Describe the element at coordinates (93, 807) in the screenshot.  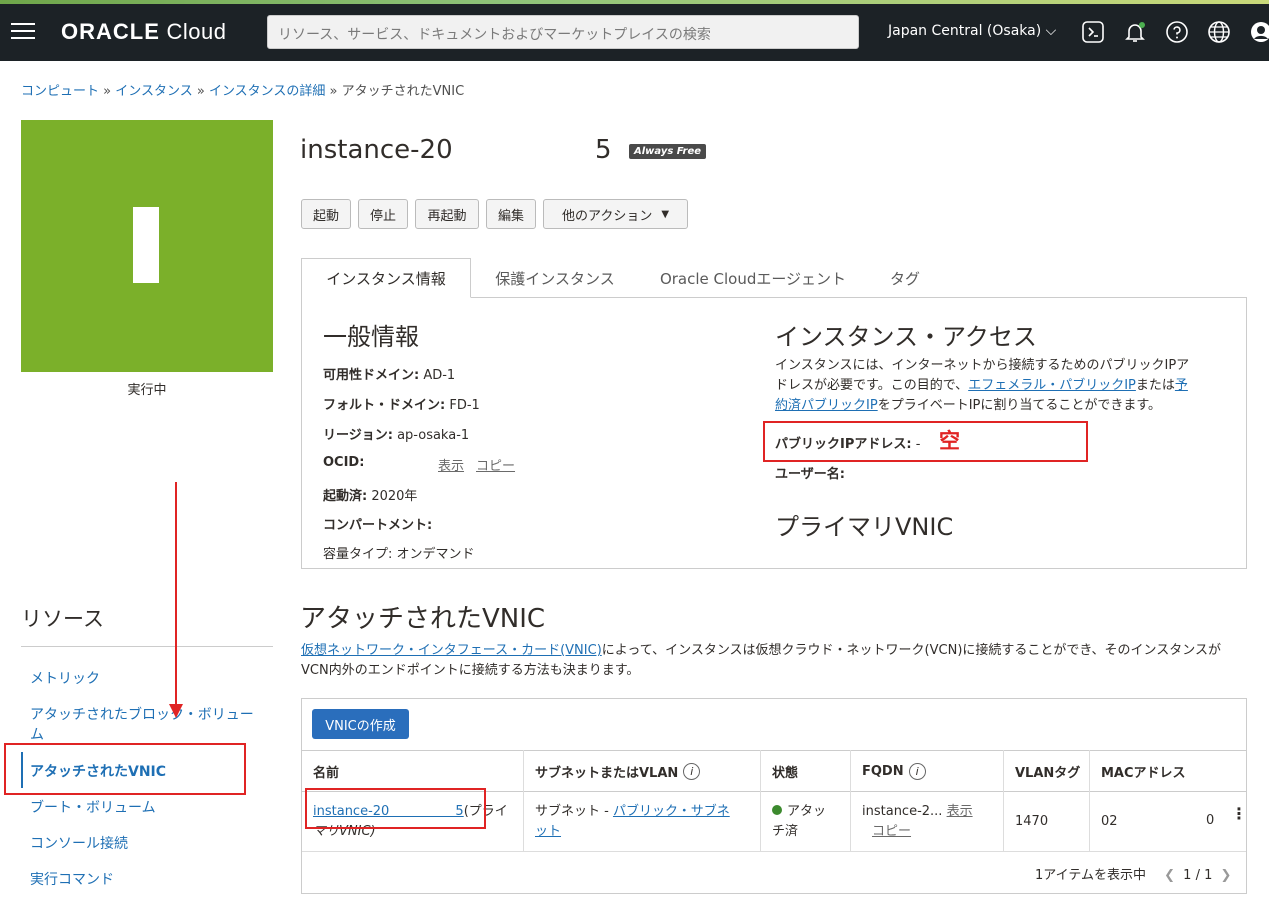
I see `sidebar-item-boot-volume: ブート・ボリューム` at that location.